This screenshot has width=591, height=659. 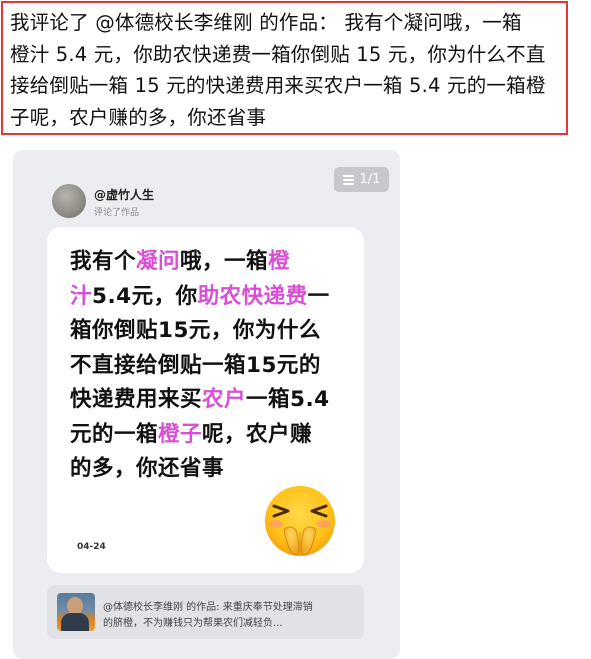 I want to click on comment-line: 汁5.4元，你助农快递费一, so click(x=215, y=297).